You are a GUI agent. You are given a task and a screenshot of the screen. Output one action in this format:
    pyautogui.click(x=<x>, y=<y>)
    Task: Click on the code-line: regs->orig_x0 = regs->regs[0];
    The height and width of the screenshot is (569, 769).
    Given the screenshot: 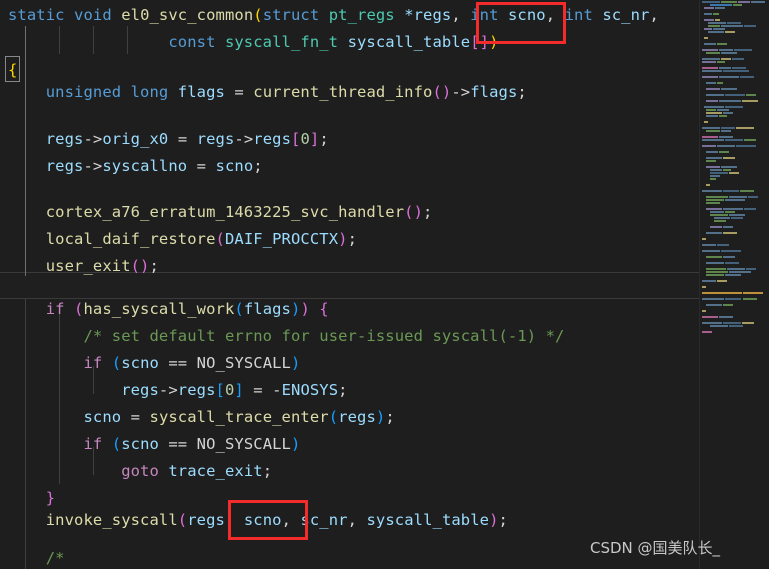 What is the action you would take?
    pyautogui.click(x=350, y=139)
    